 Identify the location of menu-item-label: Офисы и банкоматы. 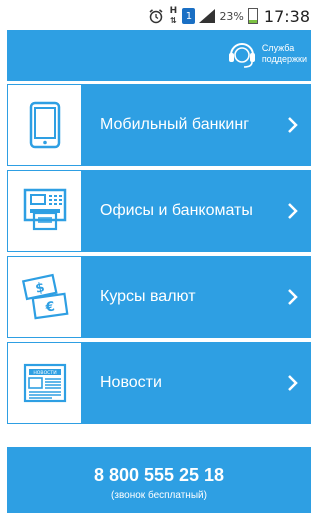
(176, 210).